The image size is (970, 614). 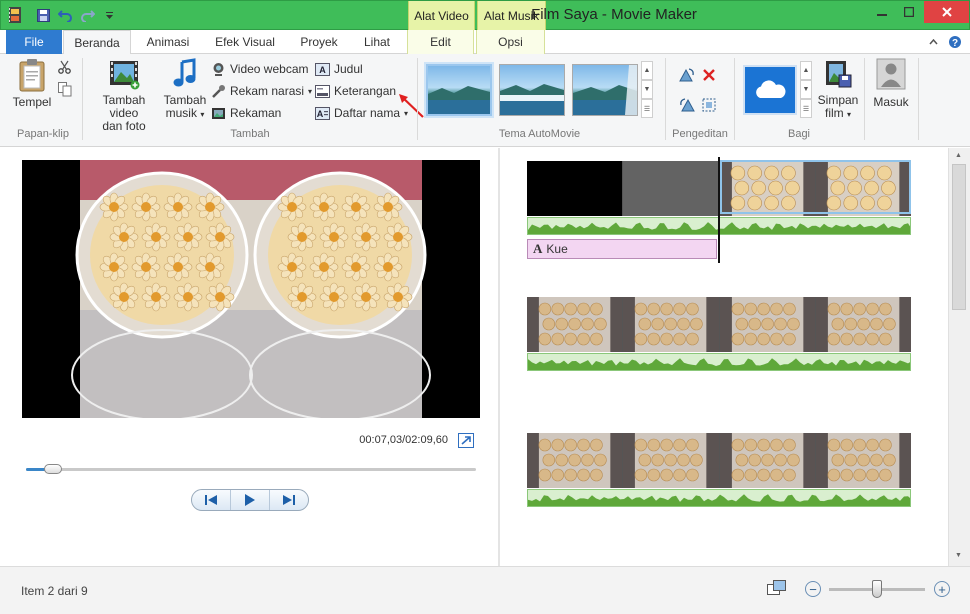 What do you see at coordinates (877, 589) in the screenshot?
I see `zoom-slider-thumb` at bounding box center [877, 589].